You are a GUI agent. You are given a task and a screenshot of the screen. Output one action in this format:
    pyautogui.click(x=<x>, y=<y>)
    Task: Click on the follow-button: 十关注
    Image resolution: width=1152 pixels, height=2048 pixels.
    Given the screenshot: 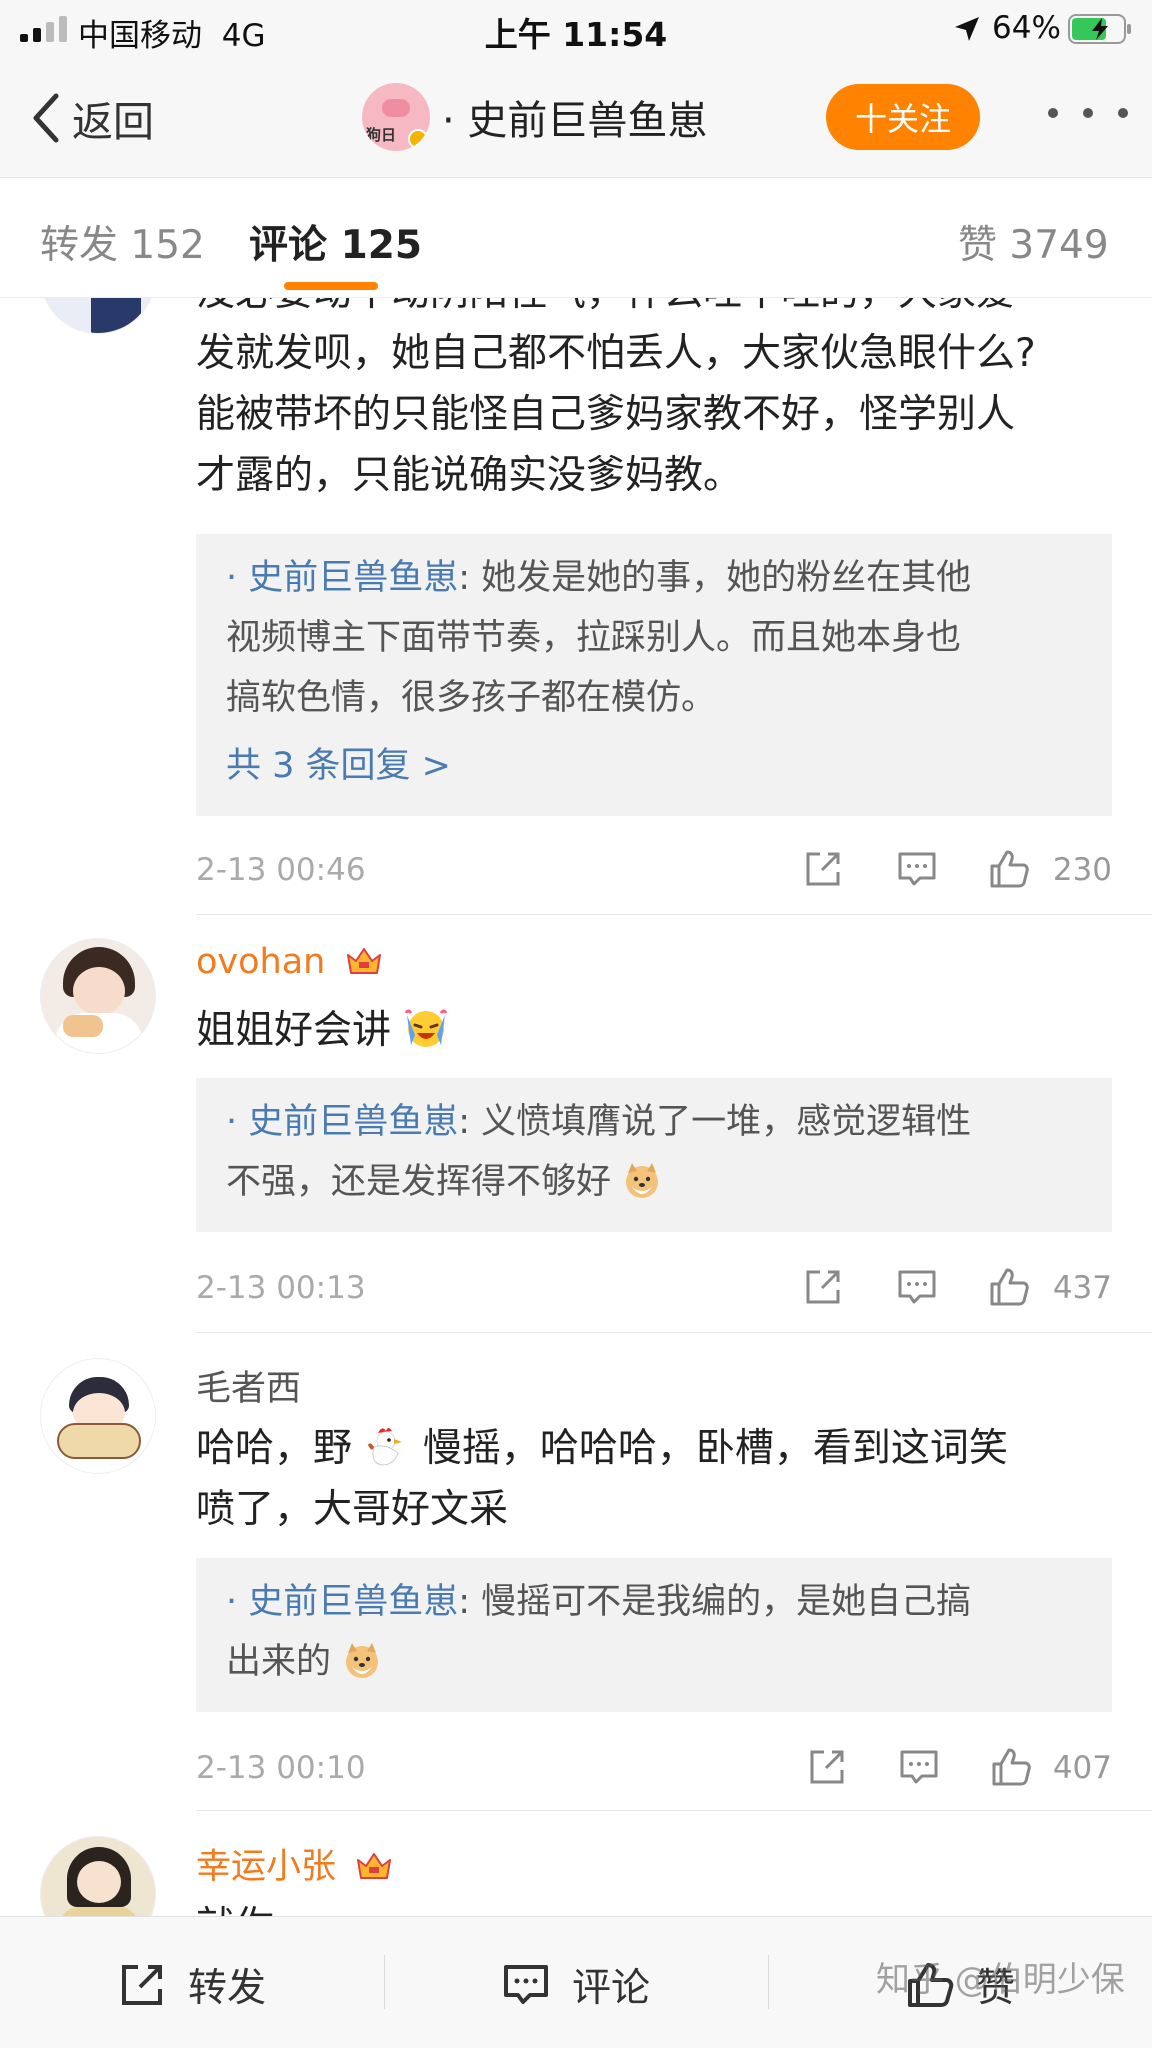 What is the action you would take?
    pyautogui.click(x=903, y=117)
    